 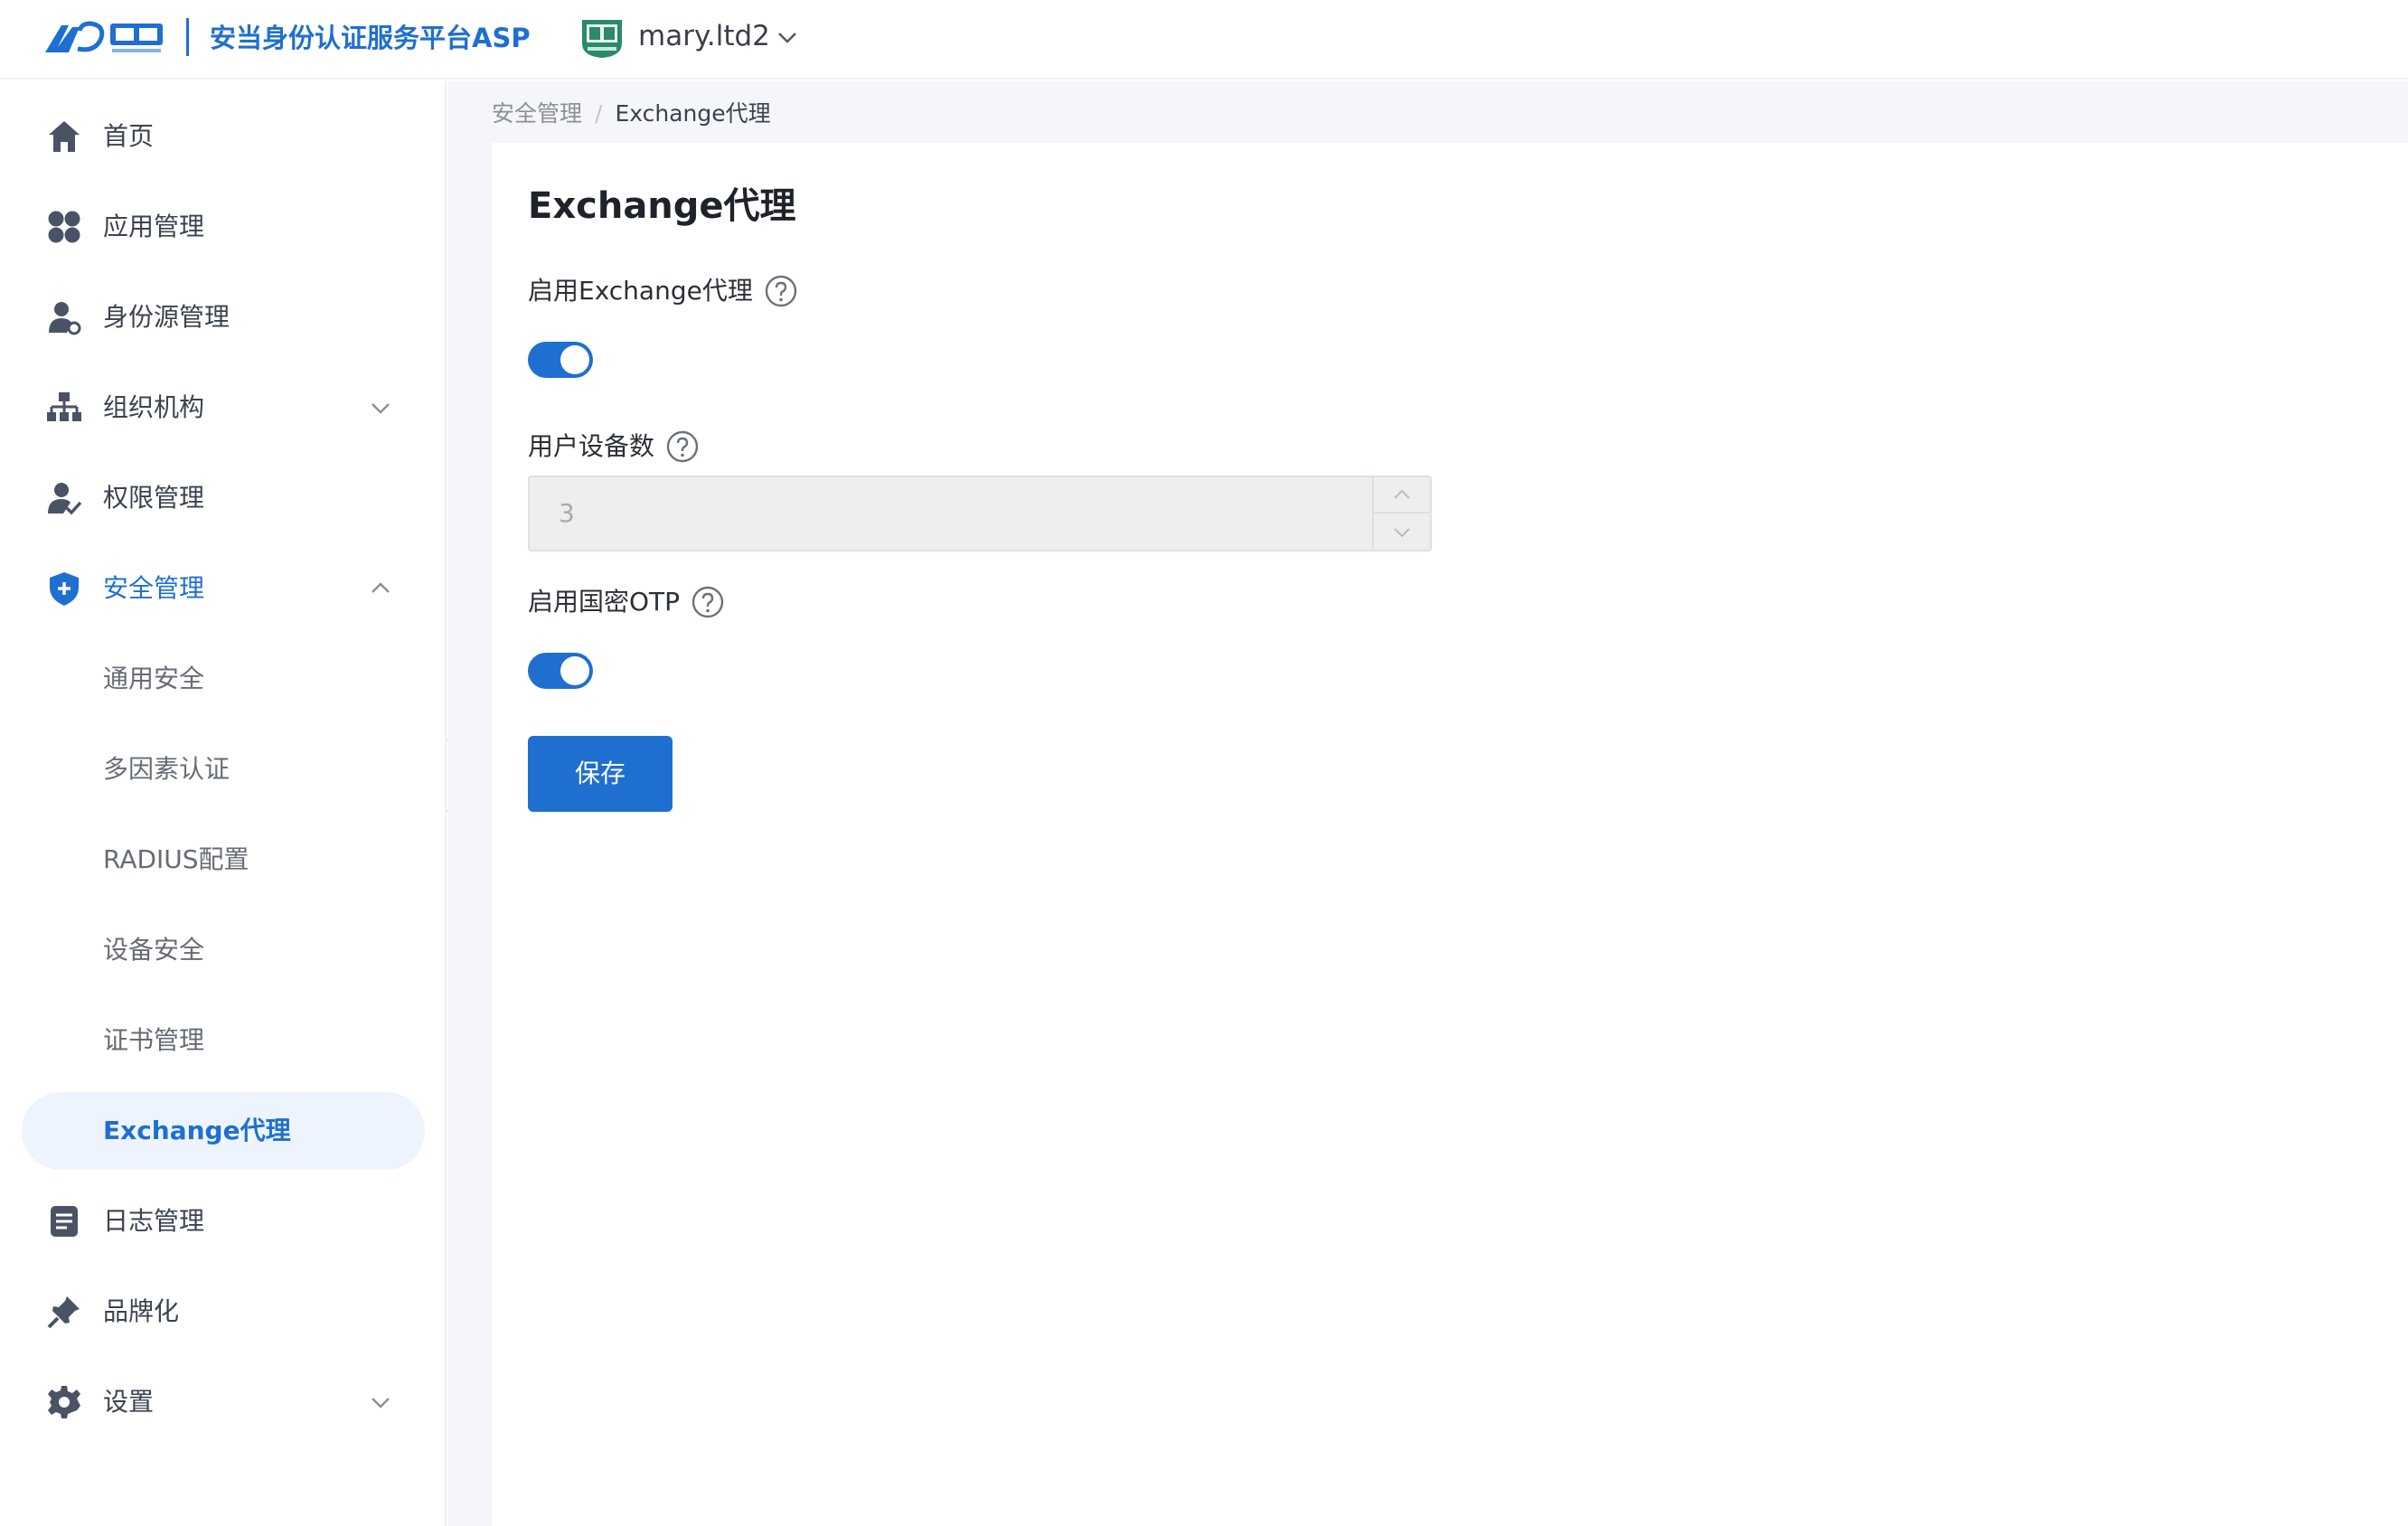 I want to click on sidebar-item-permissions: 权限管理, so click(x=223, y=498).